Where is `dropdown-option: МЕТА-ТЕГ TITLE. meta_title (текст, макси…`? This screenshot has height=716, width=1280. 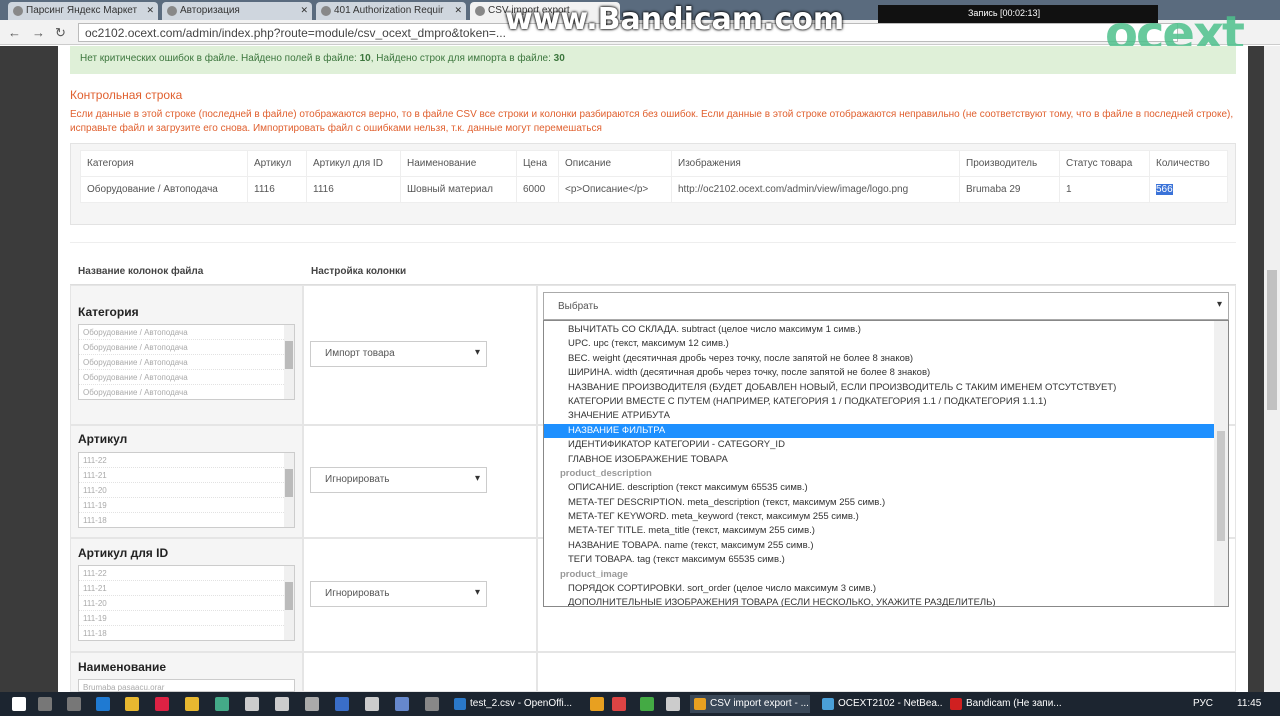 dropdown-option: МЕТА-ТЕГ TITLE. meta_title (текст, макси… is located at coordinates (886, 531).